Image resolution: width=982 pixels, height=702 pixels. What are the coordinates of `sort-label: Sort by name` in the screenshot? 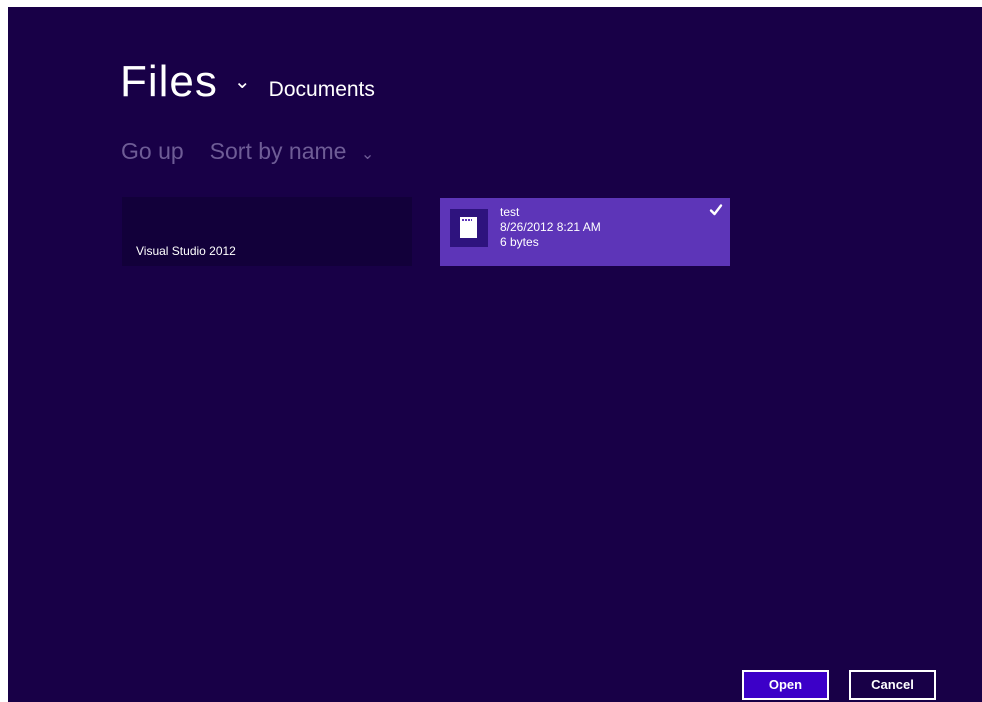 It's located at (278, 151).